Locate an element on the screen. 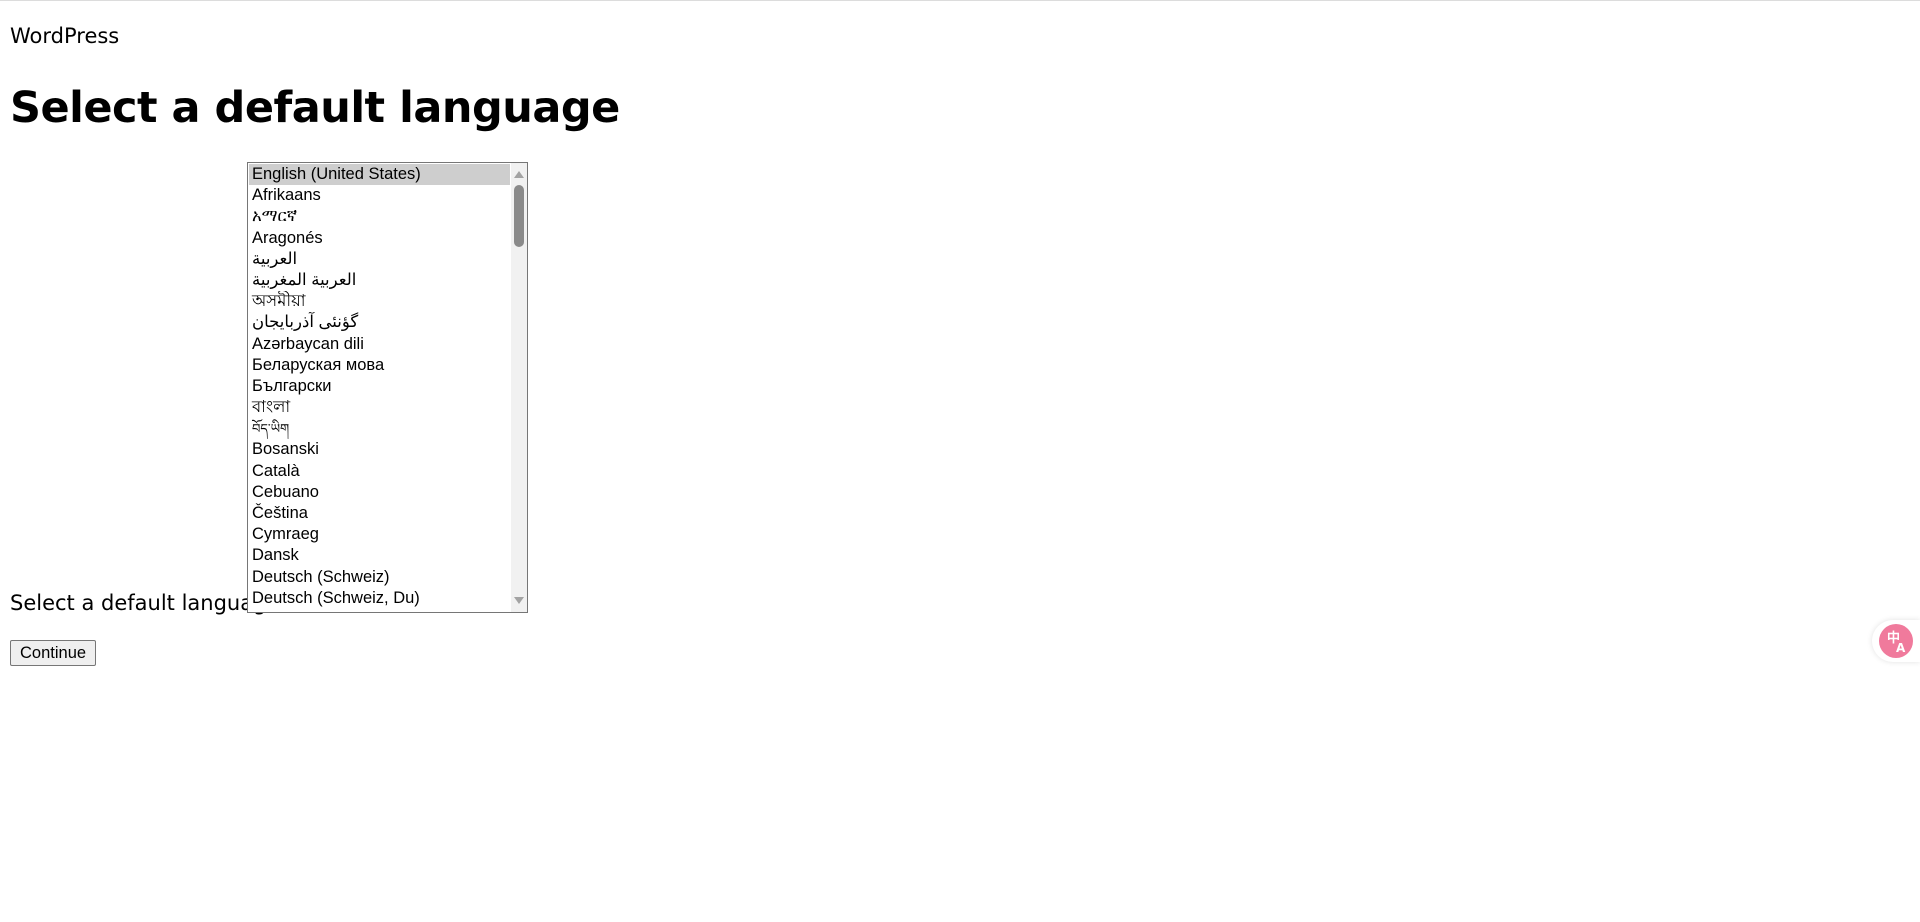 This screenshot has height=922, width=1920. listbox-scrollbar is located at coordinates (519, 387).